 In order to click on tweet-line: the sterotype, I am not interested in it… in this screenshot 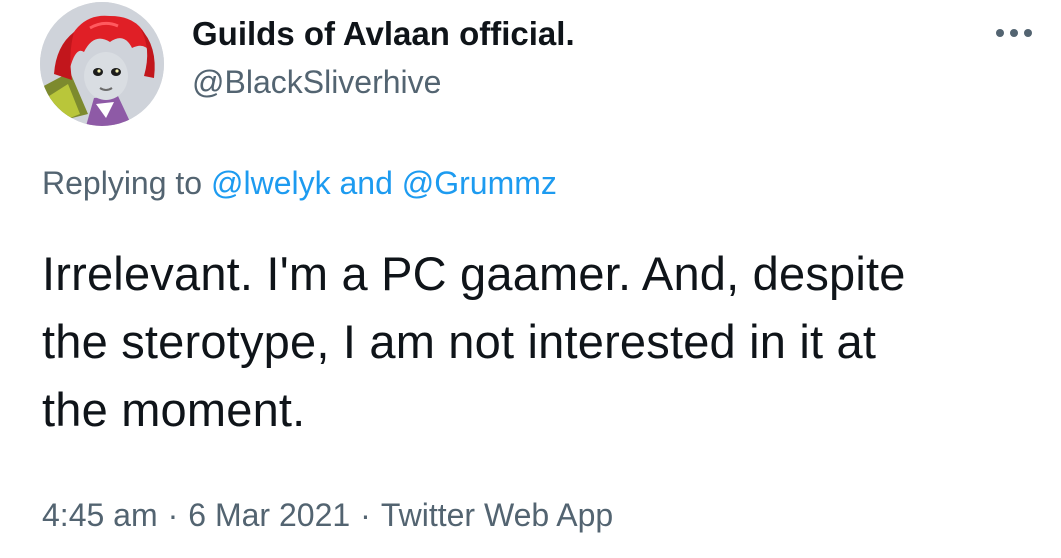, I will do `click(459, 341)`.